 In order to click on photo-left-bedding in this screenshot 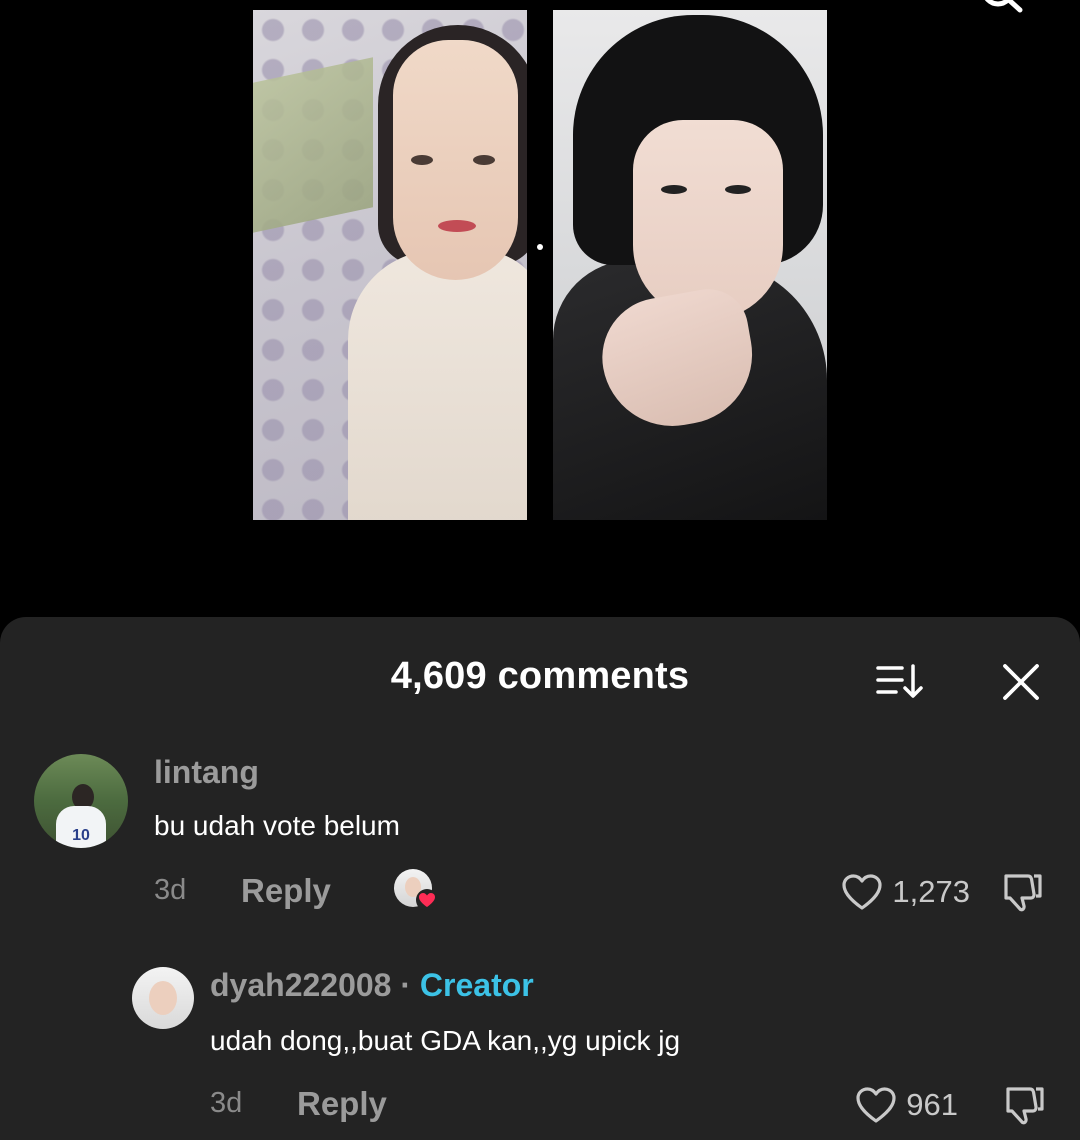, I will do `click(313, 145)`.